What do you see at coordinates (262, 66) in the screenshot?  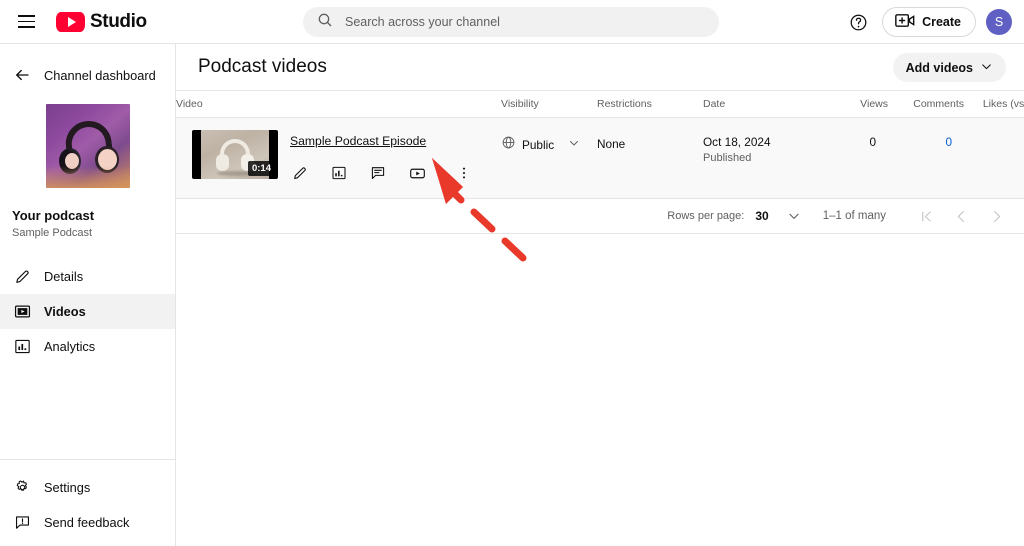 I see `page-title: Podcast videos` at bounding box center [262, 66].